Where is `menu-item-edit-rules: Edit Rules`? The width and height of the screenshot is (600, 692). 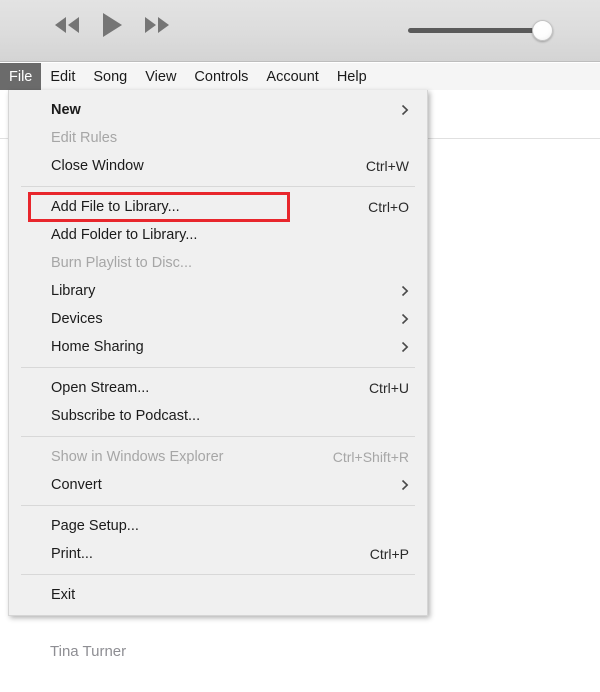
menu-item-edit-rules: Edit Rules is located at coordinates (218, 138).